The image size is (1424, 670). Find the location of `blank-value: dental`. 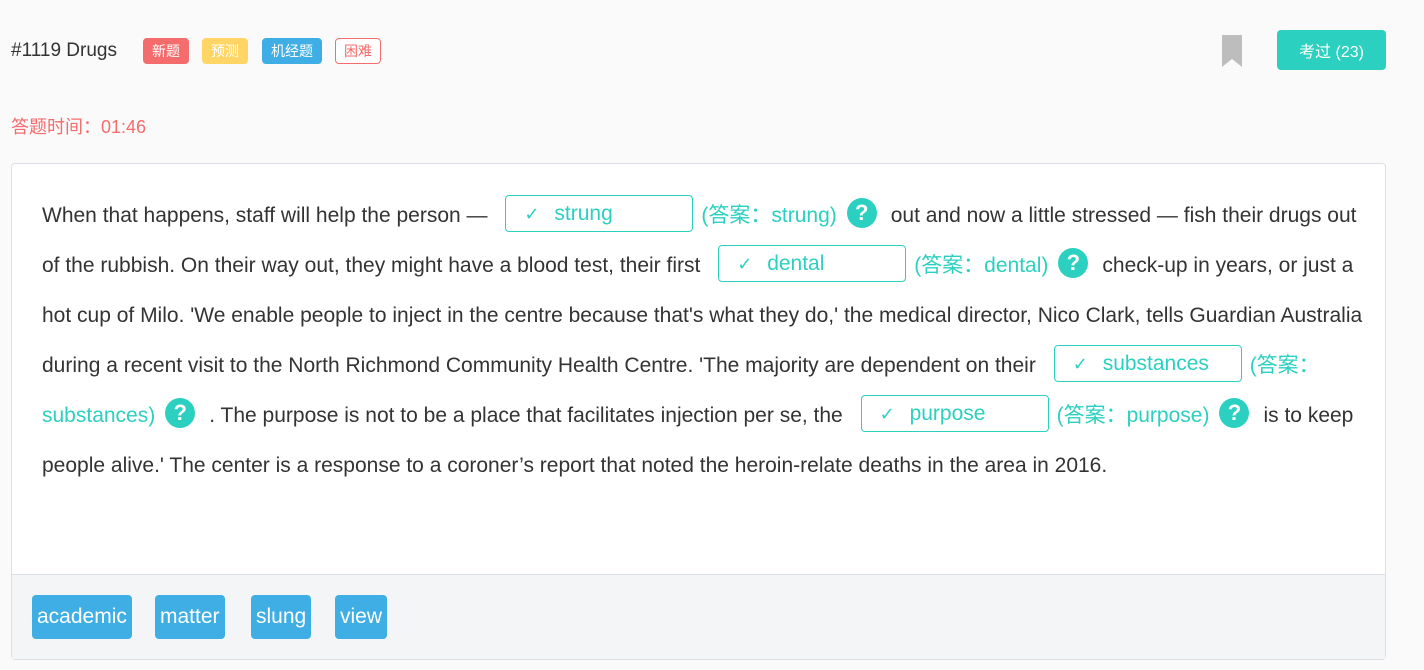

blank-value: dental is located at coordinates (796, 263).